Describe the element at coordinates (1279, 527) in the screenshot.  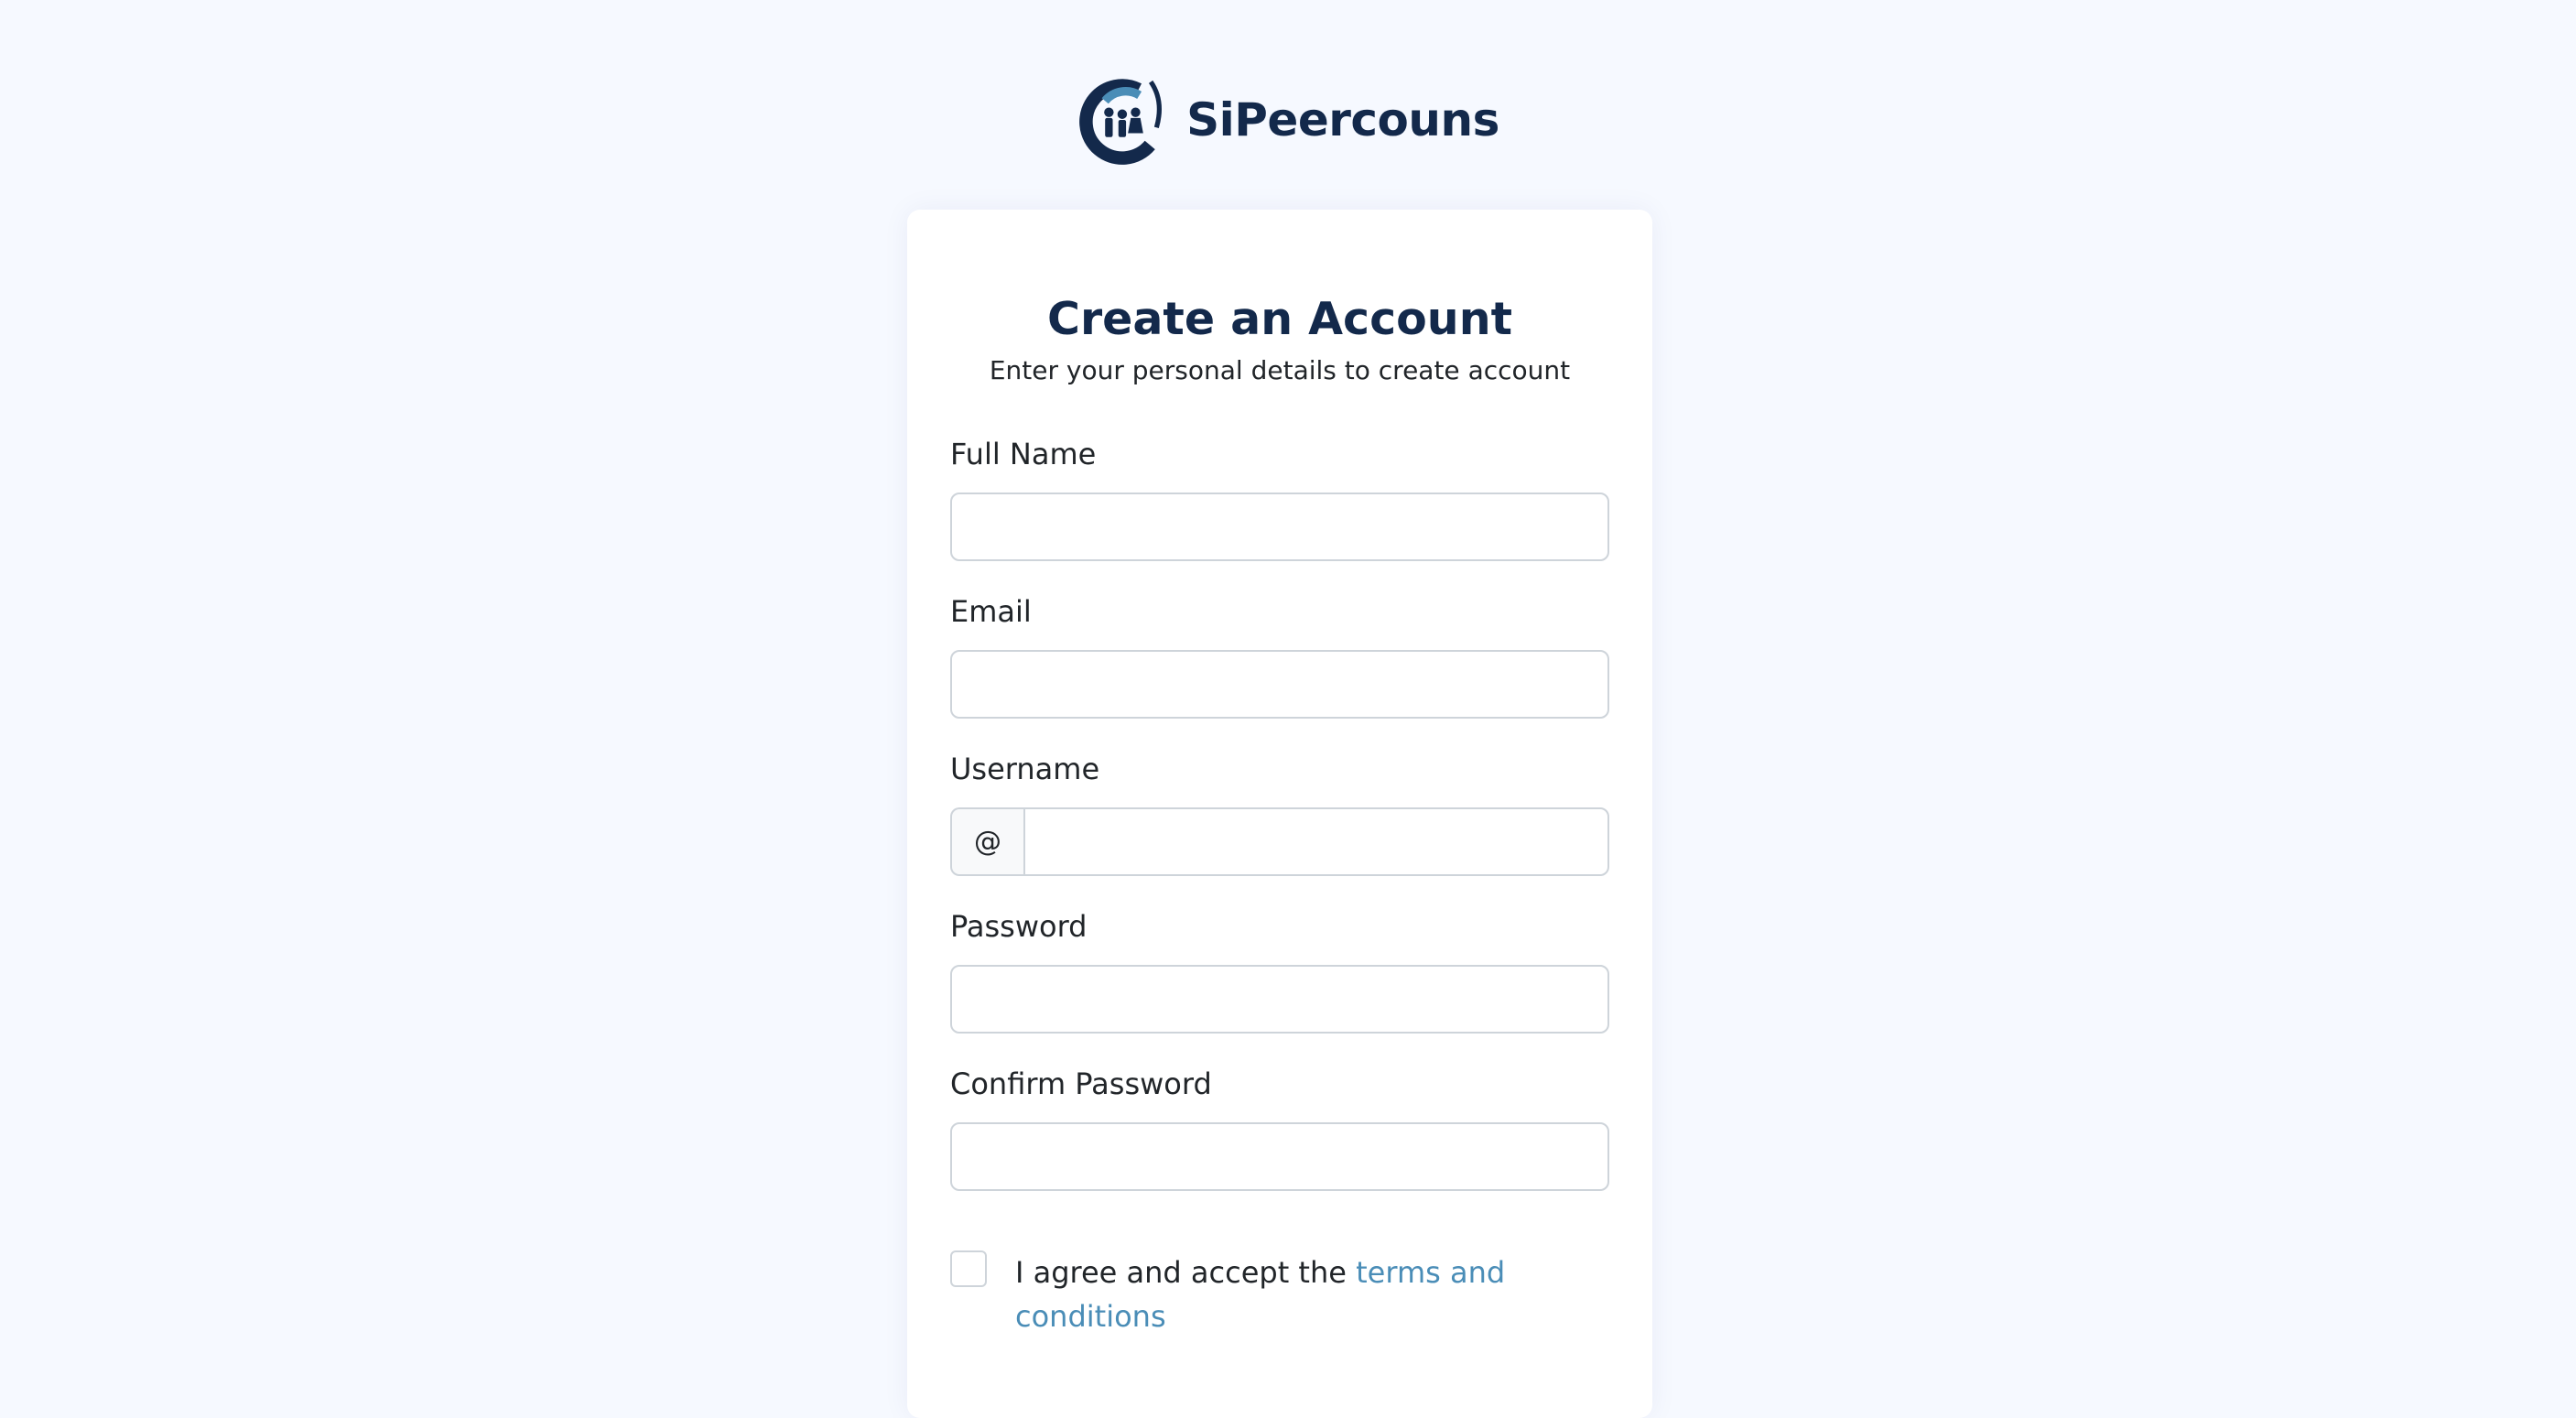
I see `full-name-input` at that location.